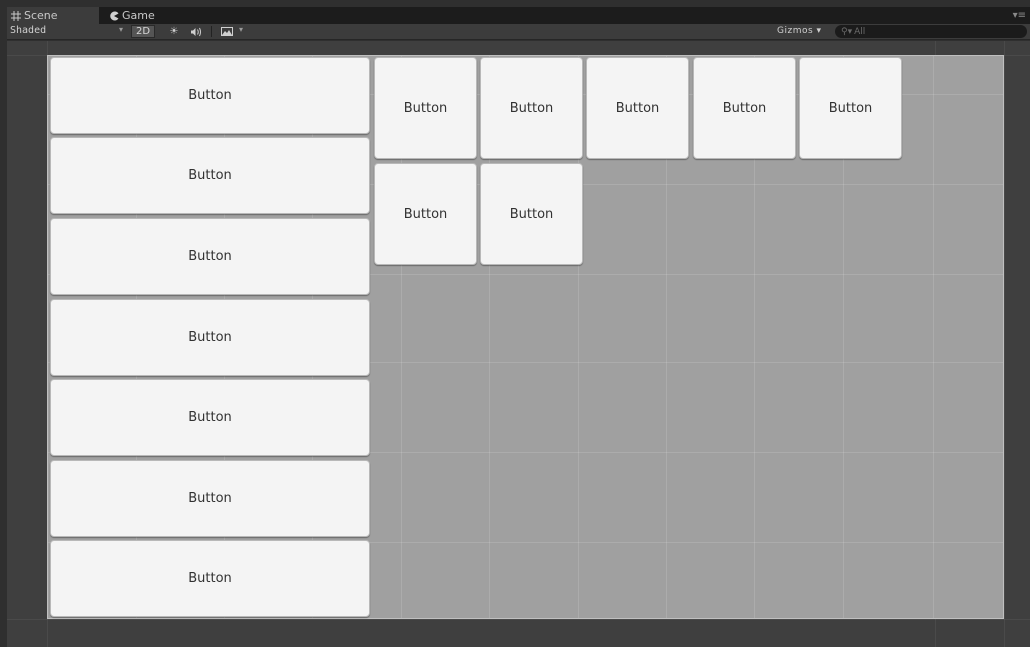 The width and height of the screenshot is (1030, 647). What do you see at coordinates (1019, 15) in the screenshot?
I see `panel-menu-icon: ▾≡` at bounding box center [1019, 15].